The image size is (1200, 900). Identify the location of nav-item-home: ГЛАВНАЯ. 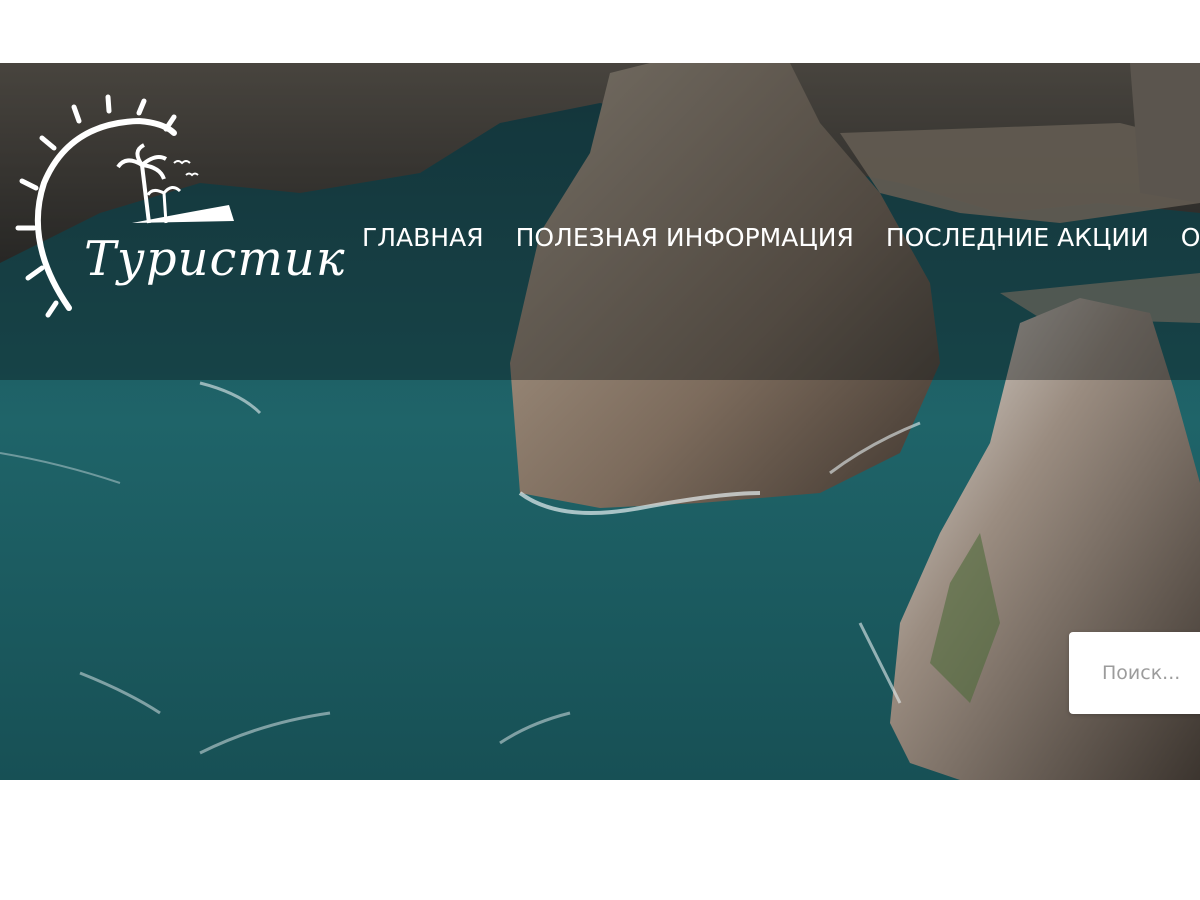
(423, 238).